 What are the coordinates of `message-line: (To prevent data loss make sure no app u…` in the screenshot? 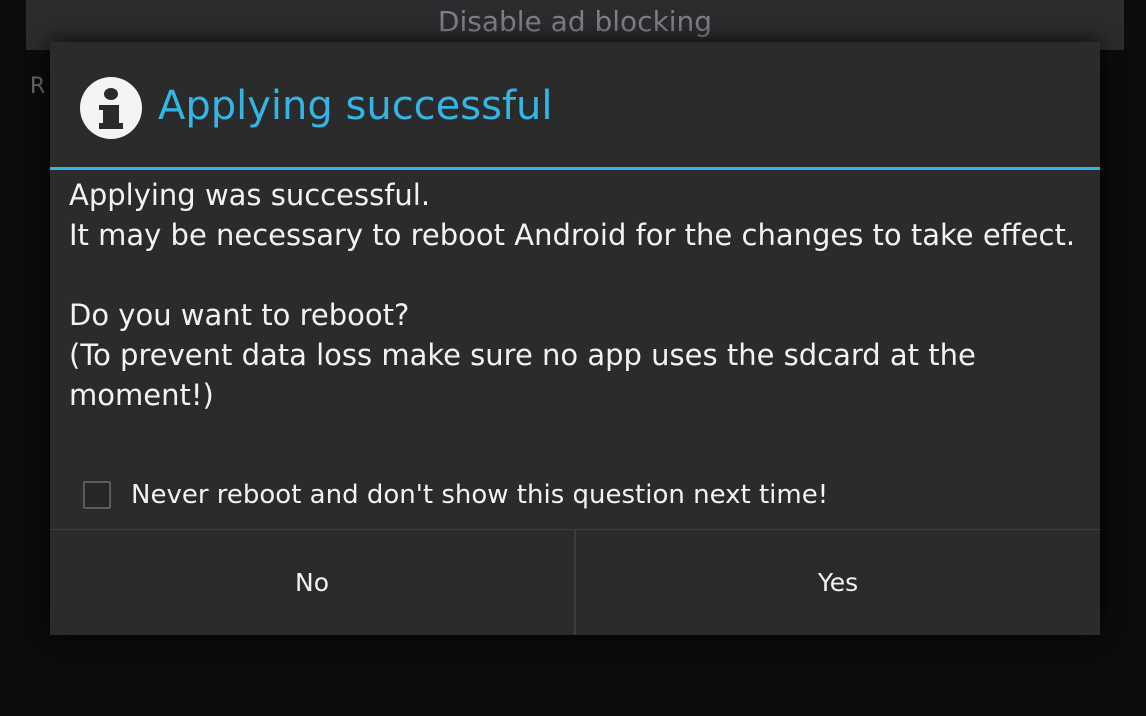 It's located at (522, 375).